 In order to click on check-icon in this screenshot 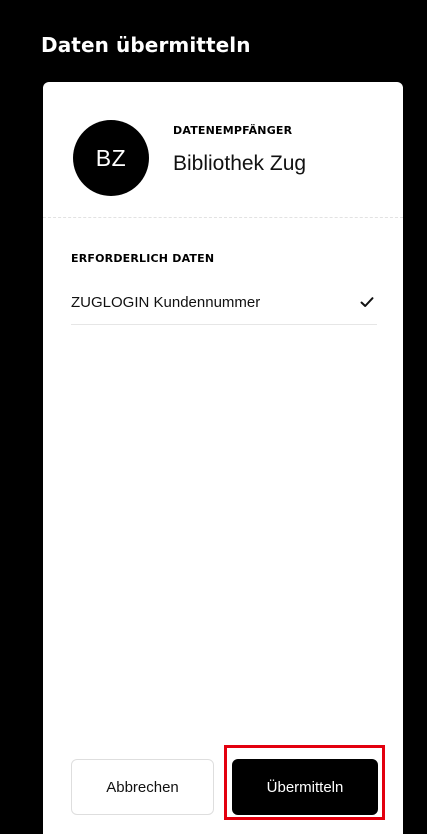, I will do `click(367, 302)`.